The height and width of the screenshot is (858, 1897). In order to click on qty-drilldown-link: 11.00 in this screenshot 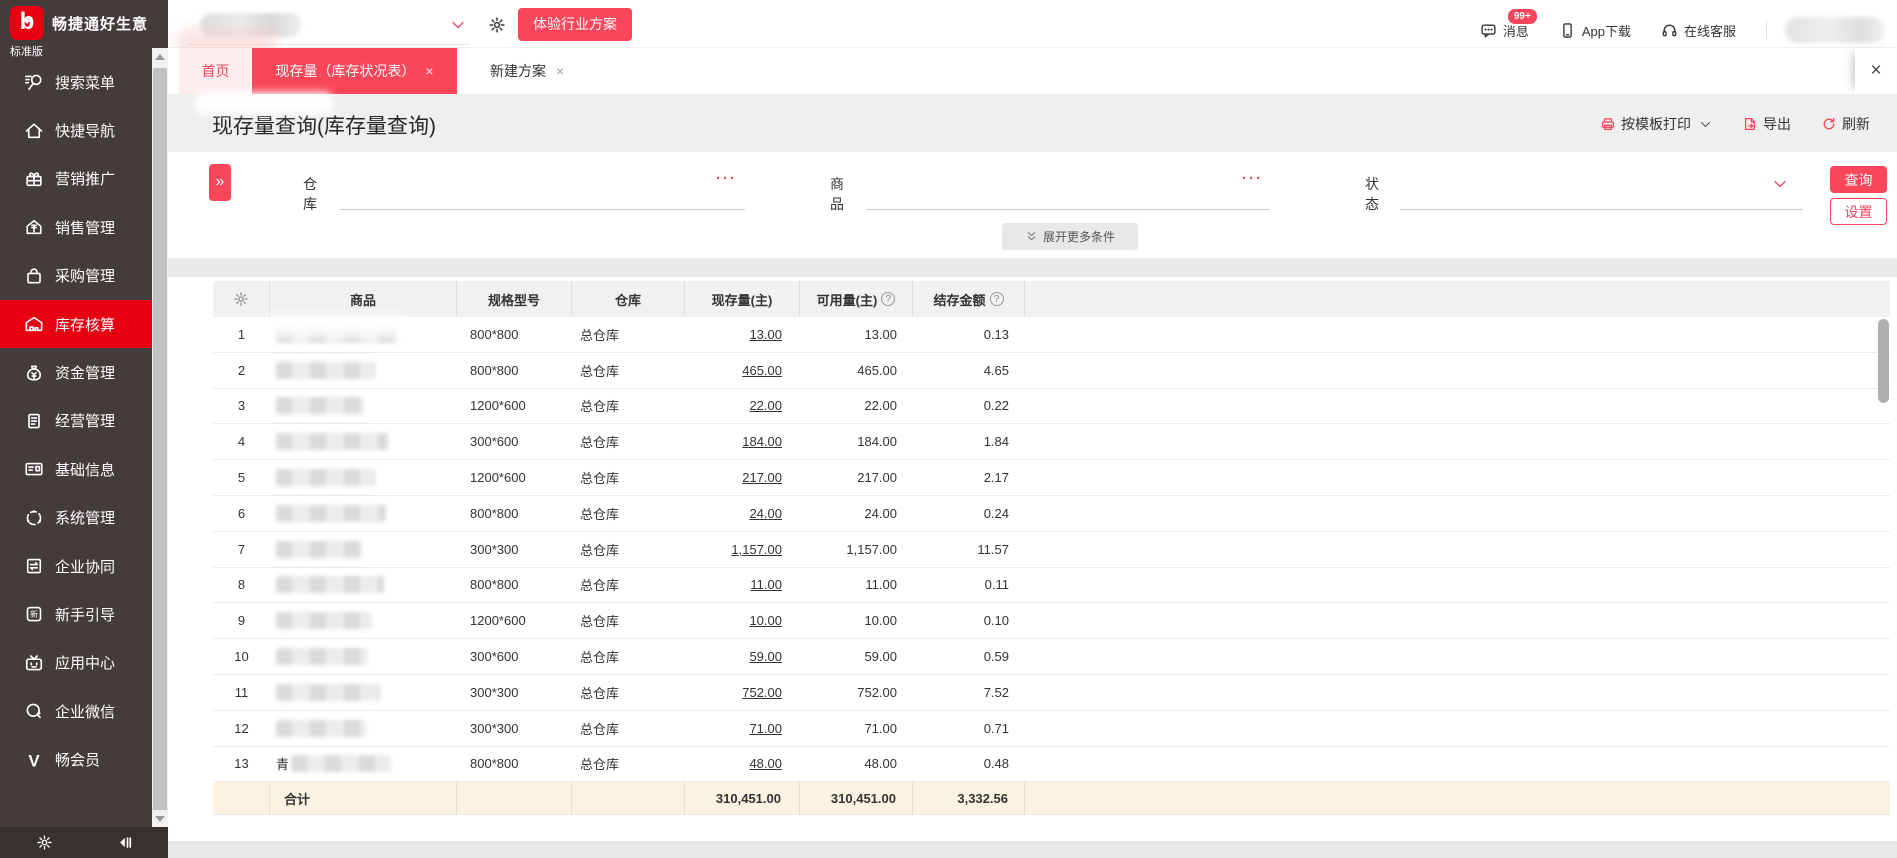, I will do `click(766, 584)`.